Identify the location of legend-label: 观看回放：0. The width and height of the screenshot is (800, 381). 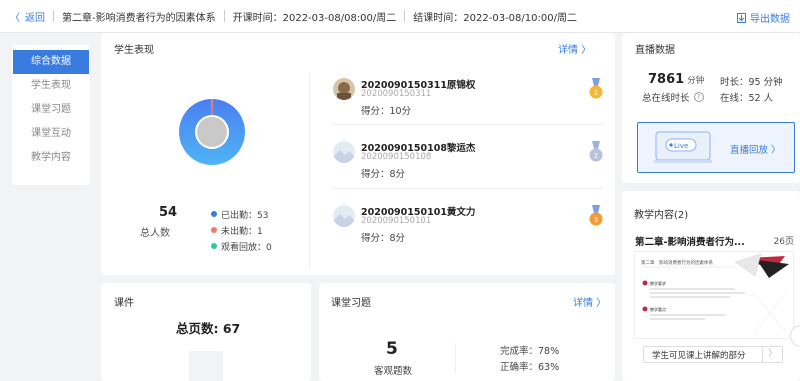
(246, 247).